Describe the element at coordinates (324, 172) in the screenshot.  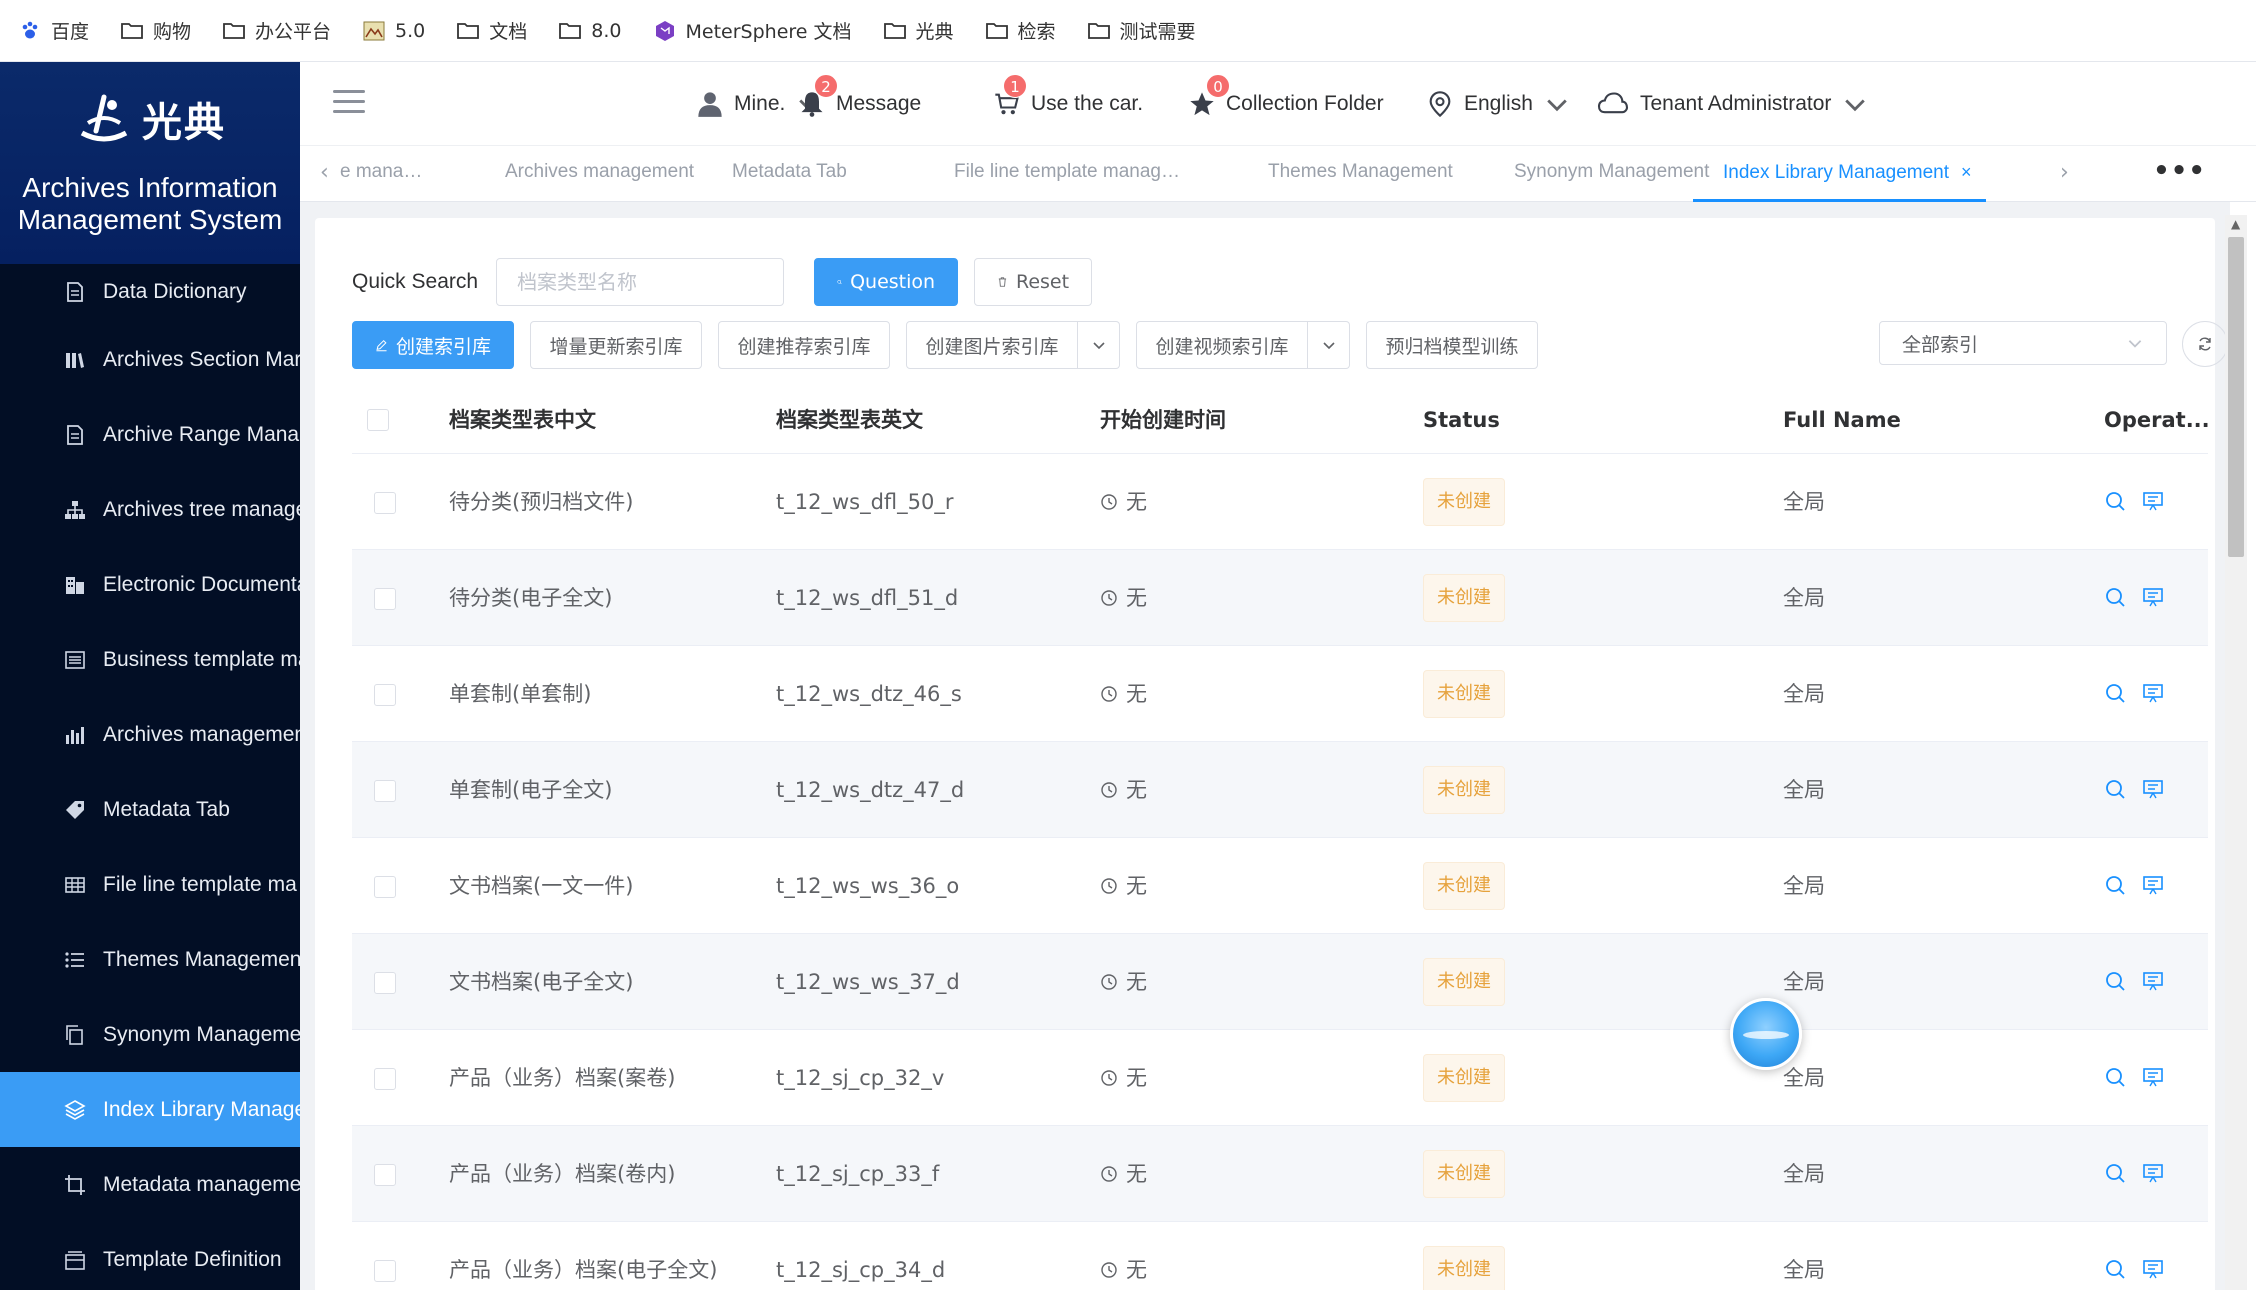
I see `tab-scroll-left-icon: ‹` at that location.